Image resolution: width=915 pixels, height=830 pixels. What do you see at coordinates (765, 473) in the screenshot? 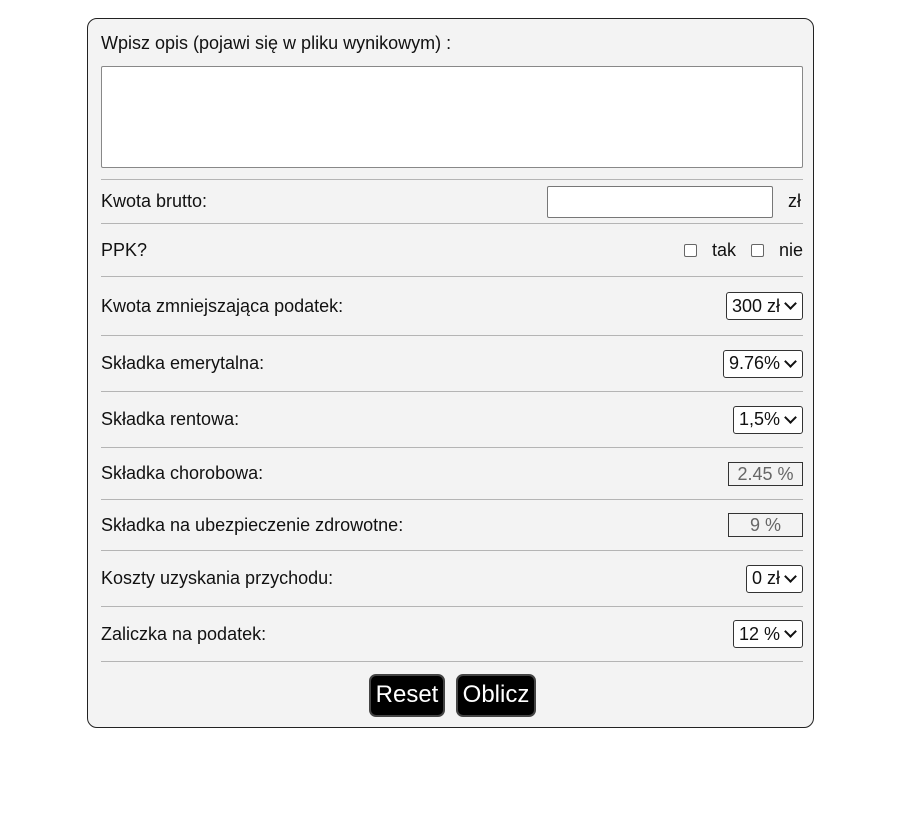
I see `sickness-readonly-field: 2.45 %` at bounding box center [765, 473].